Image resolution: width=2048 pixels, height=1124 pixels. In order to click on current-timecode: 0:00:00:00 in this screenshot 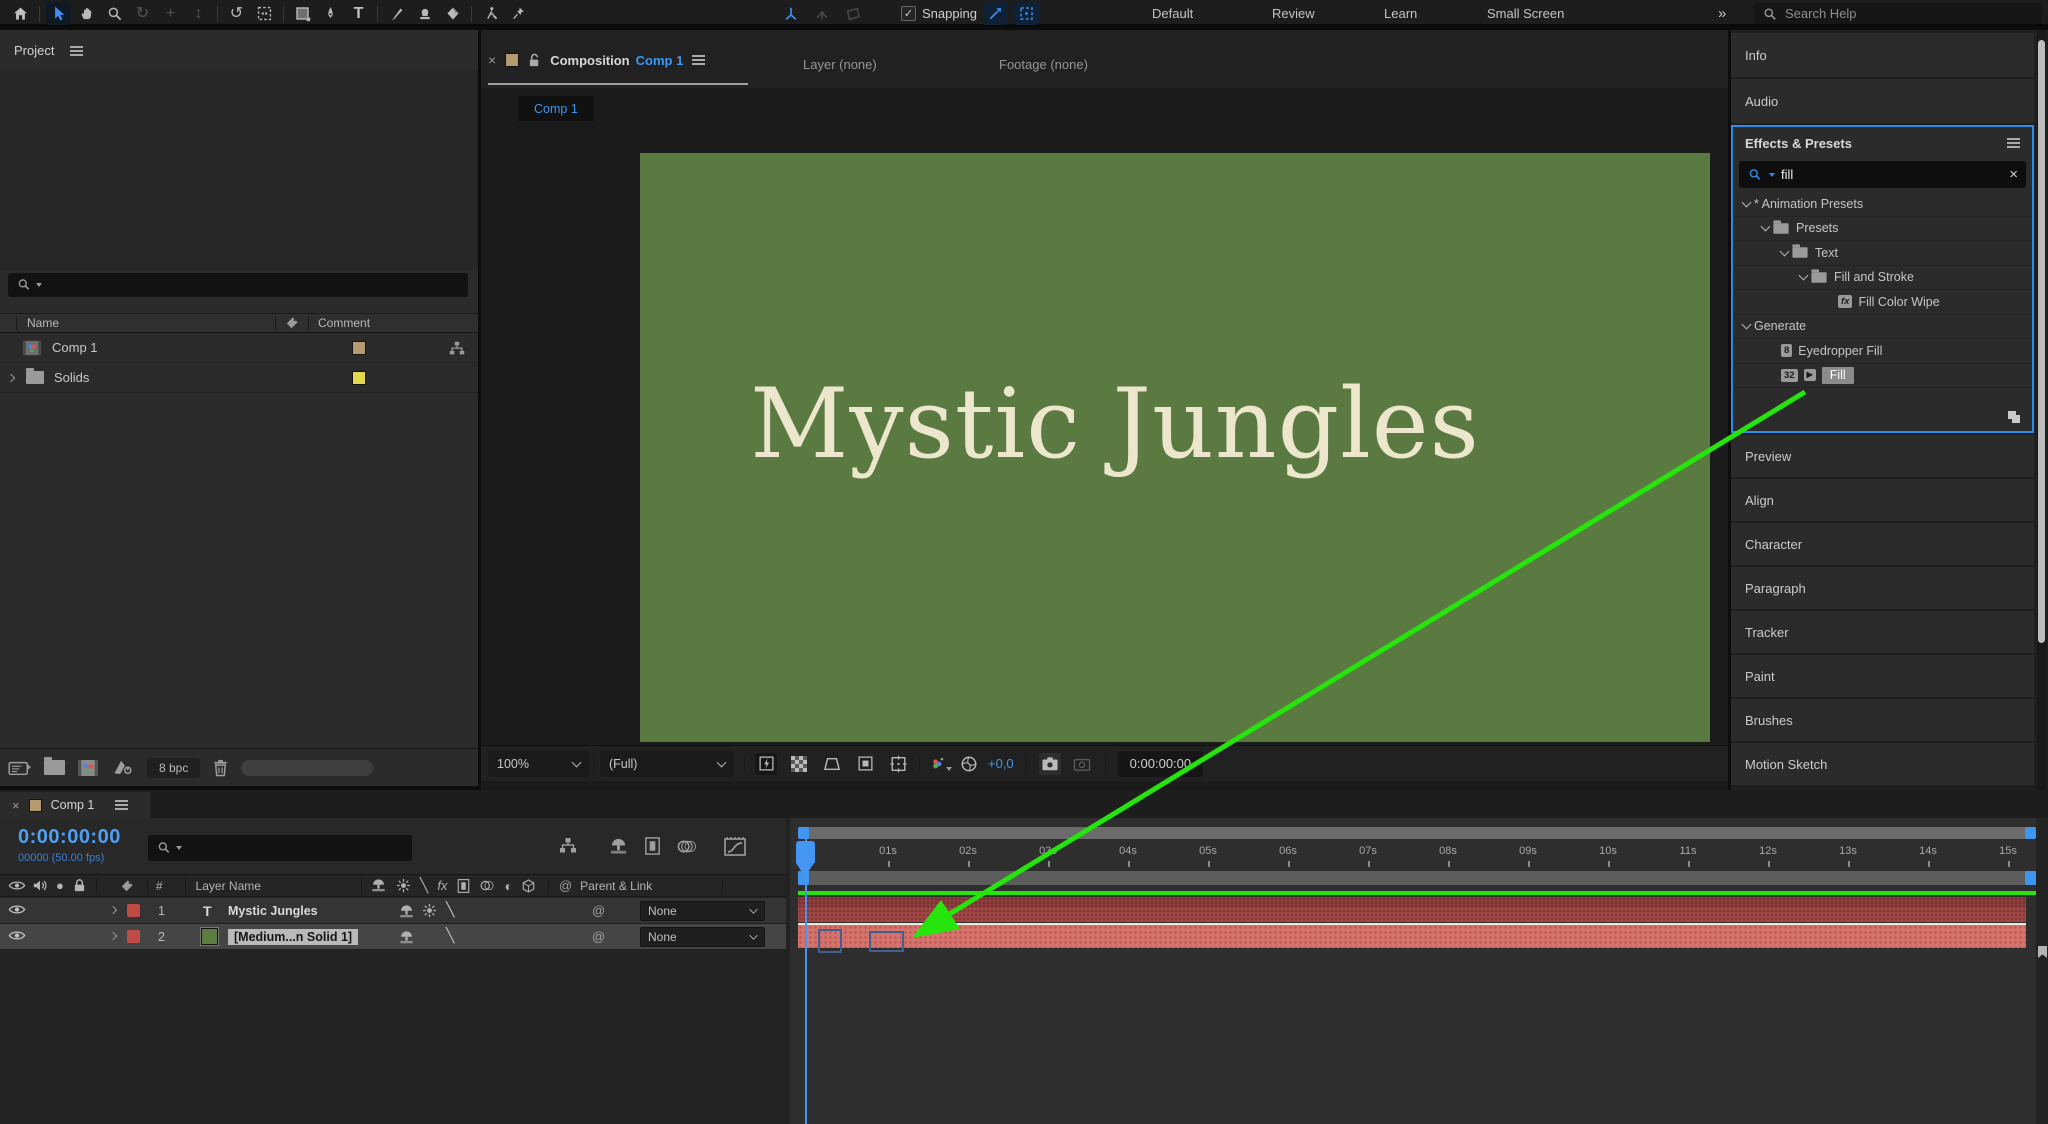, I will do `click(69, 837)`.